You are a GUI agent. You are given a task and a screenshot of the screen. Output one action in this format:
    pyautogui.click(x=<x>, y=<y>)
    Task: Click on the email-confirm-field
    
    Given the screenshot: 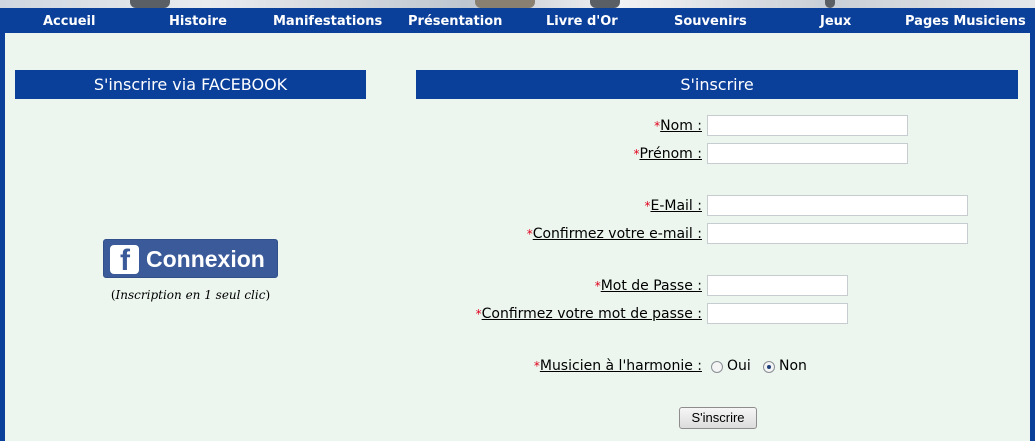 What is the action you would take?
    pyautogui.click(x=837, y=233)
    